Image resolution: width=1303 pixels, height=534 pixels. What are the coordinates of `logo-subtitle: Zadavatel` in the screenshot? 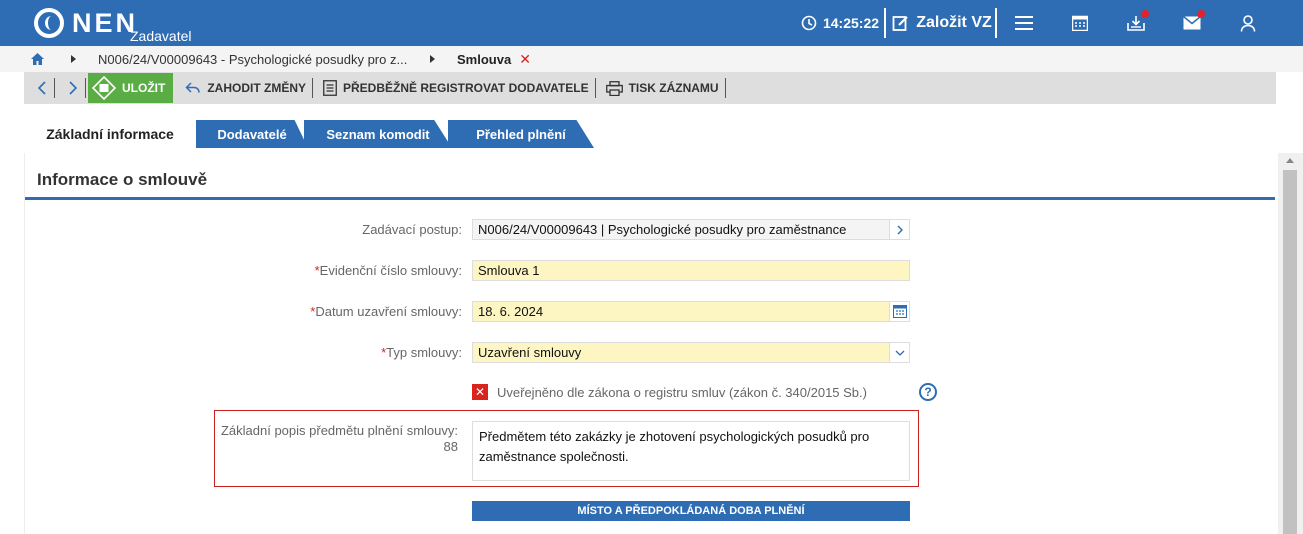 It's located at (161, 36).